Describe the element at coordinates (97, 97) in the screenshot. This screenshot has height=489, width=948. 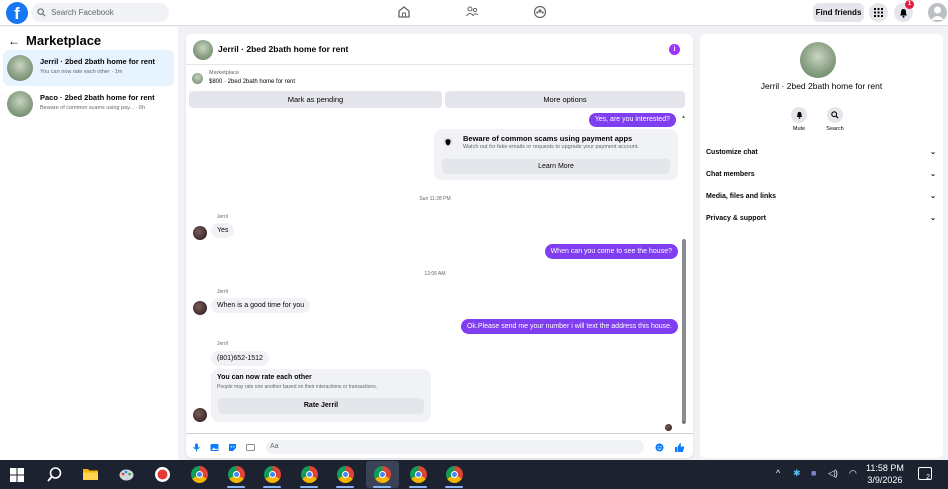
I see `conversation-name: Paco · 2bed 2bath home for rent` at that location.